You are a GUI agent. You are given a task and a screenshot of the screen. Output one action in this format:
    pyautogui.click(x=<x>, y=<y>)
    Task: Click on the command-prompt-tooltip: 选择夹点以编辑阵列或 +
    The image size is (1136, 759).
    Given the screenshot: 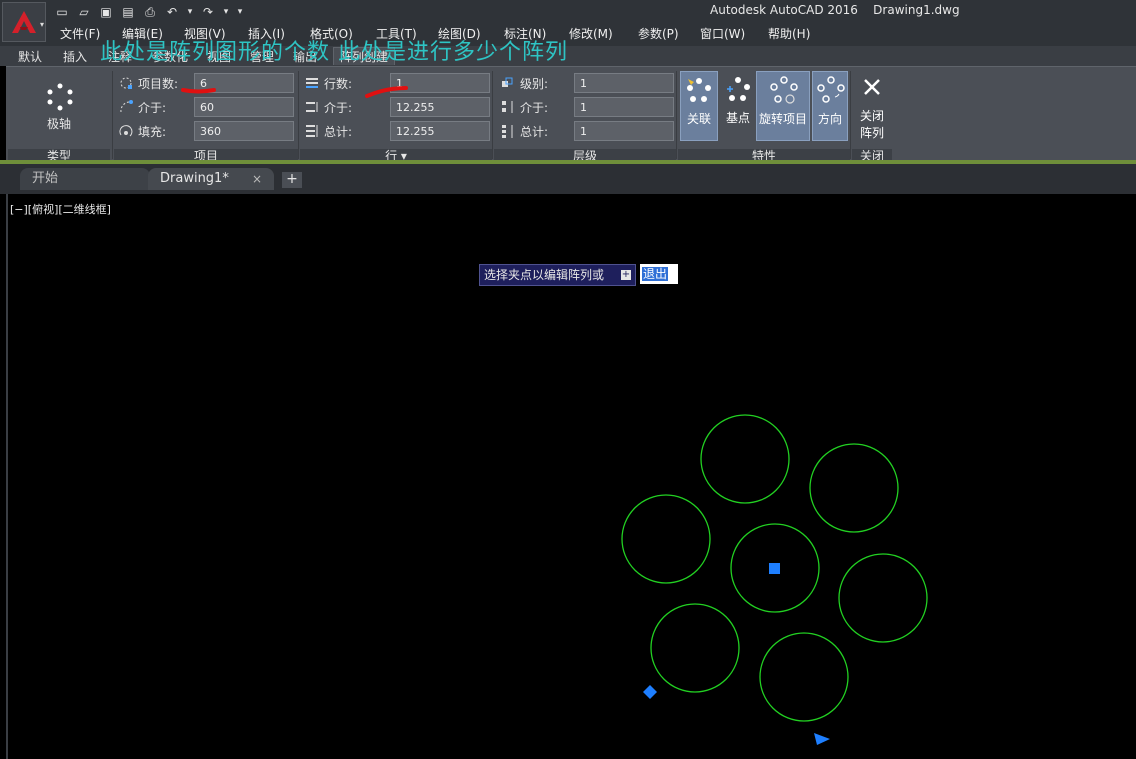 What is the action you would take?
    pyautogui.click(x=557, y=275)
    